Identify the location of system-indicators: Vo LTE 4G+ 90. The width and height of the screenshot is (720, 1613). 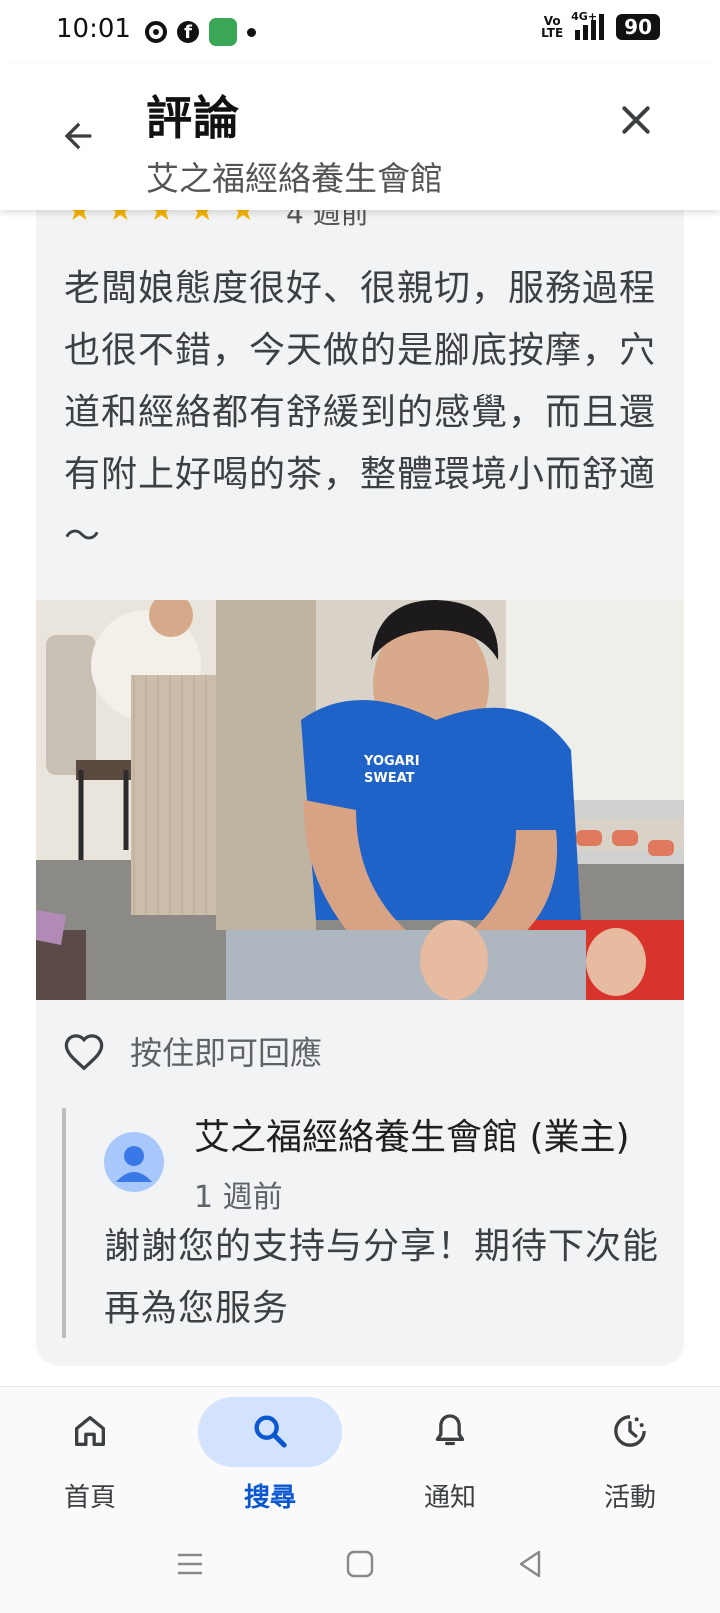
(600, 25).